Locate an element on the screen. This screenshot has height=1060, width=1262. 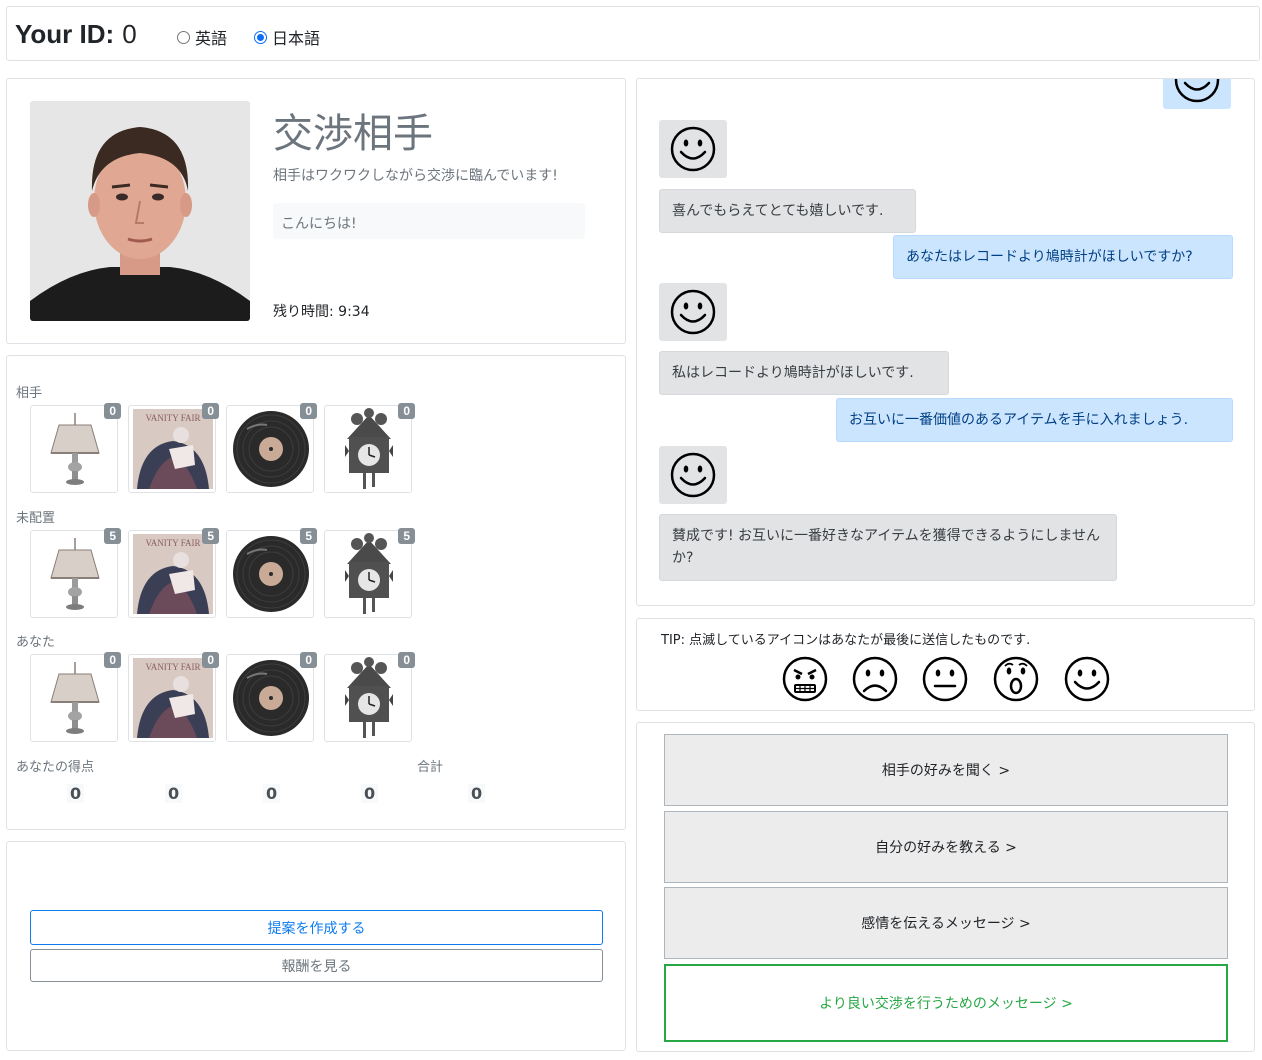
view-reward-button: 報酬を見る is located at coordinates (316, 965).